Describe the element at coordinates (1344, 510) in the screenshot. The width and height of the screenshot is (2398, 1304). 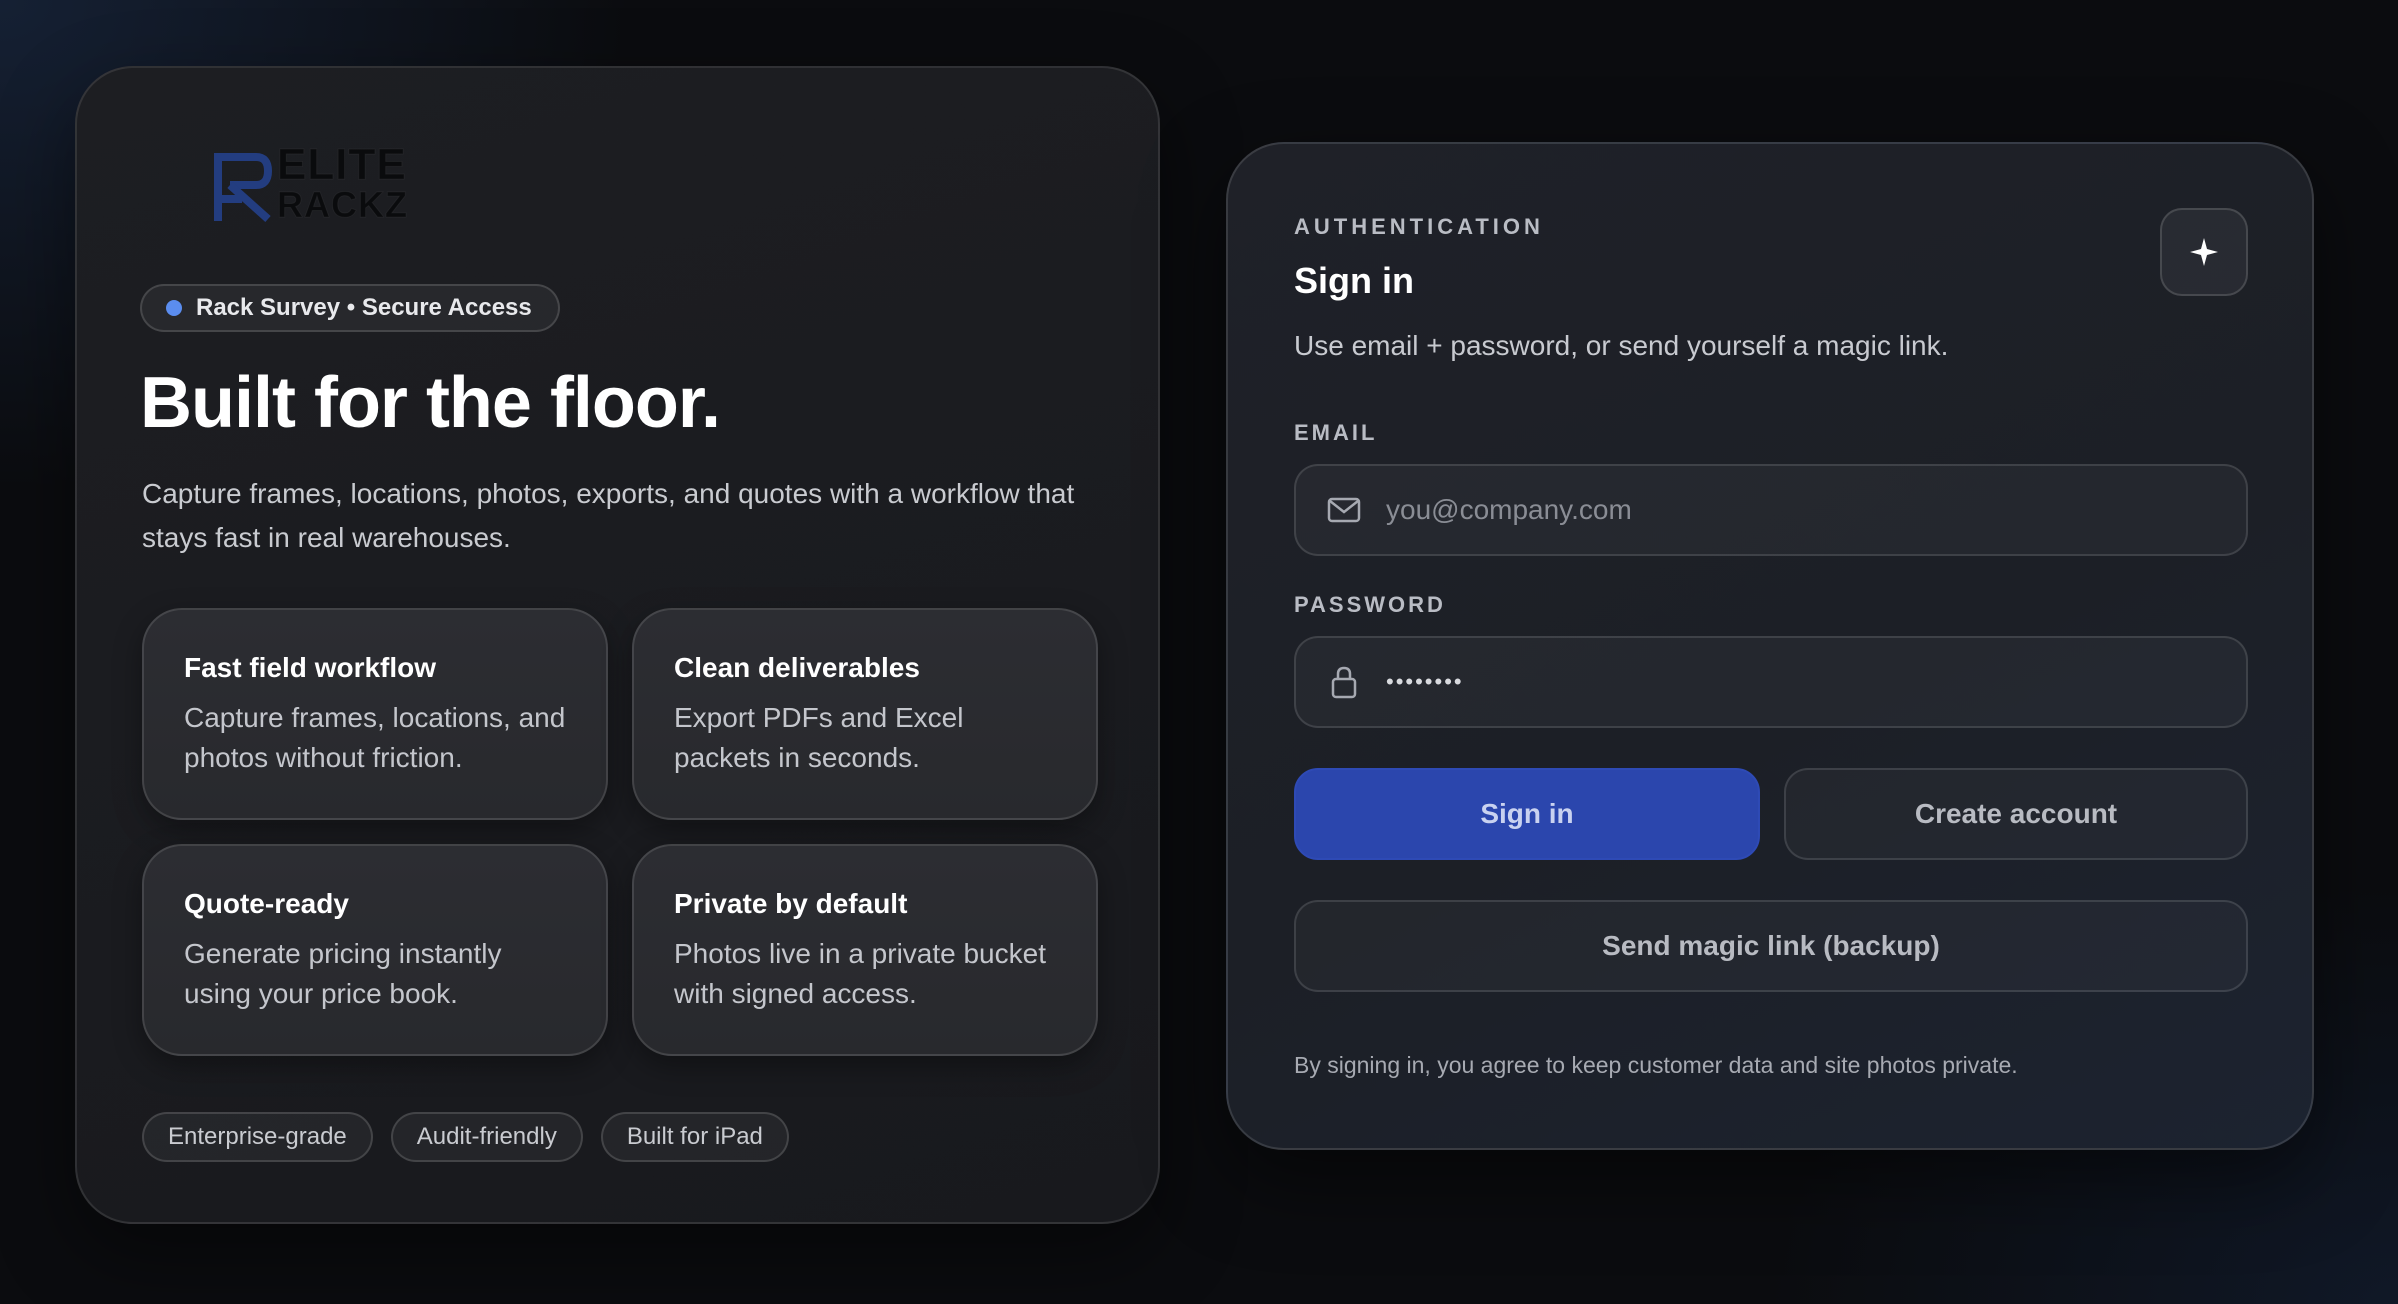
I see `mail-icon` at that location.